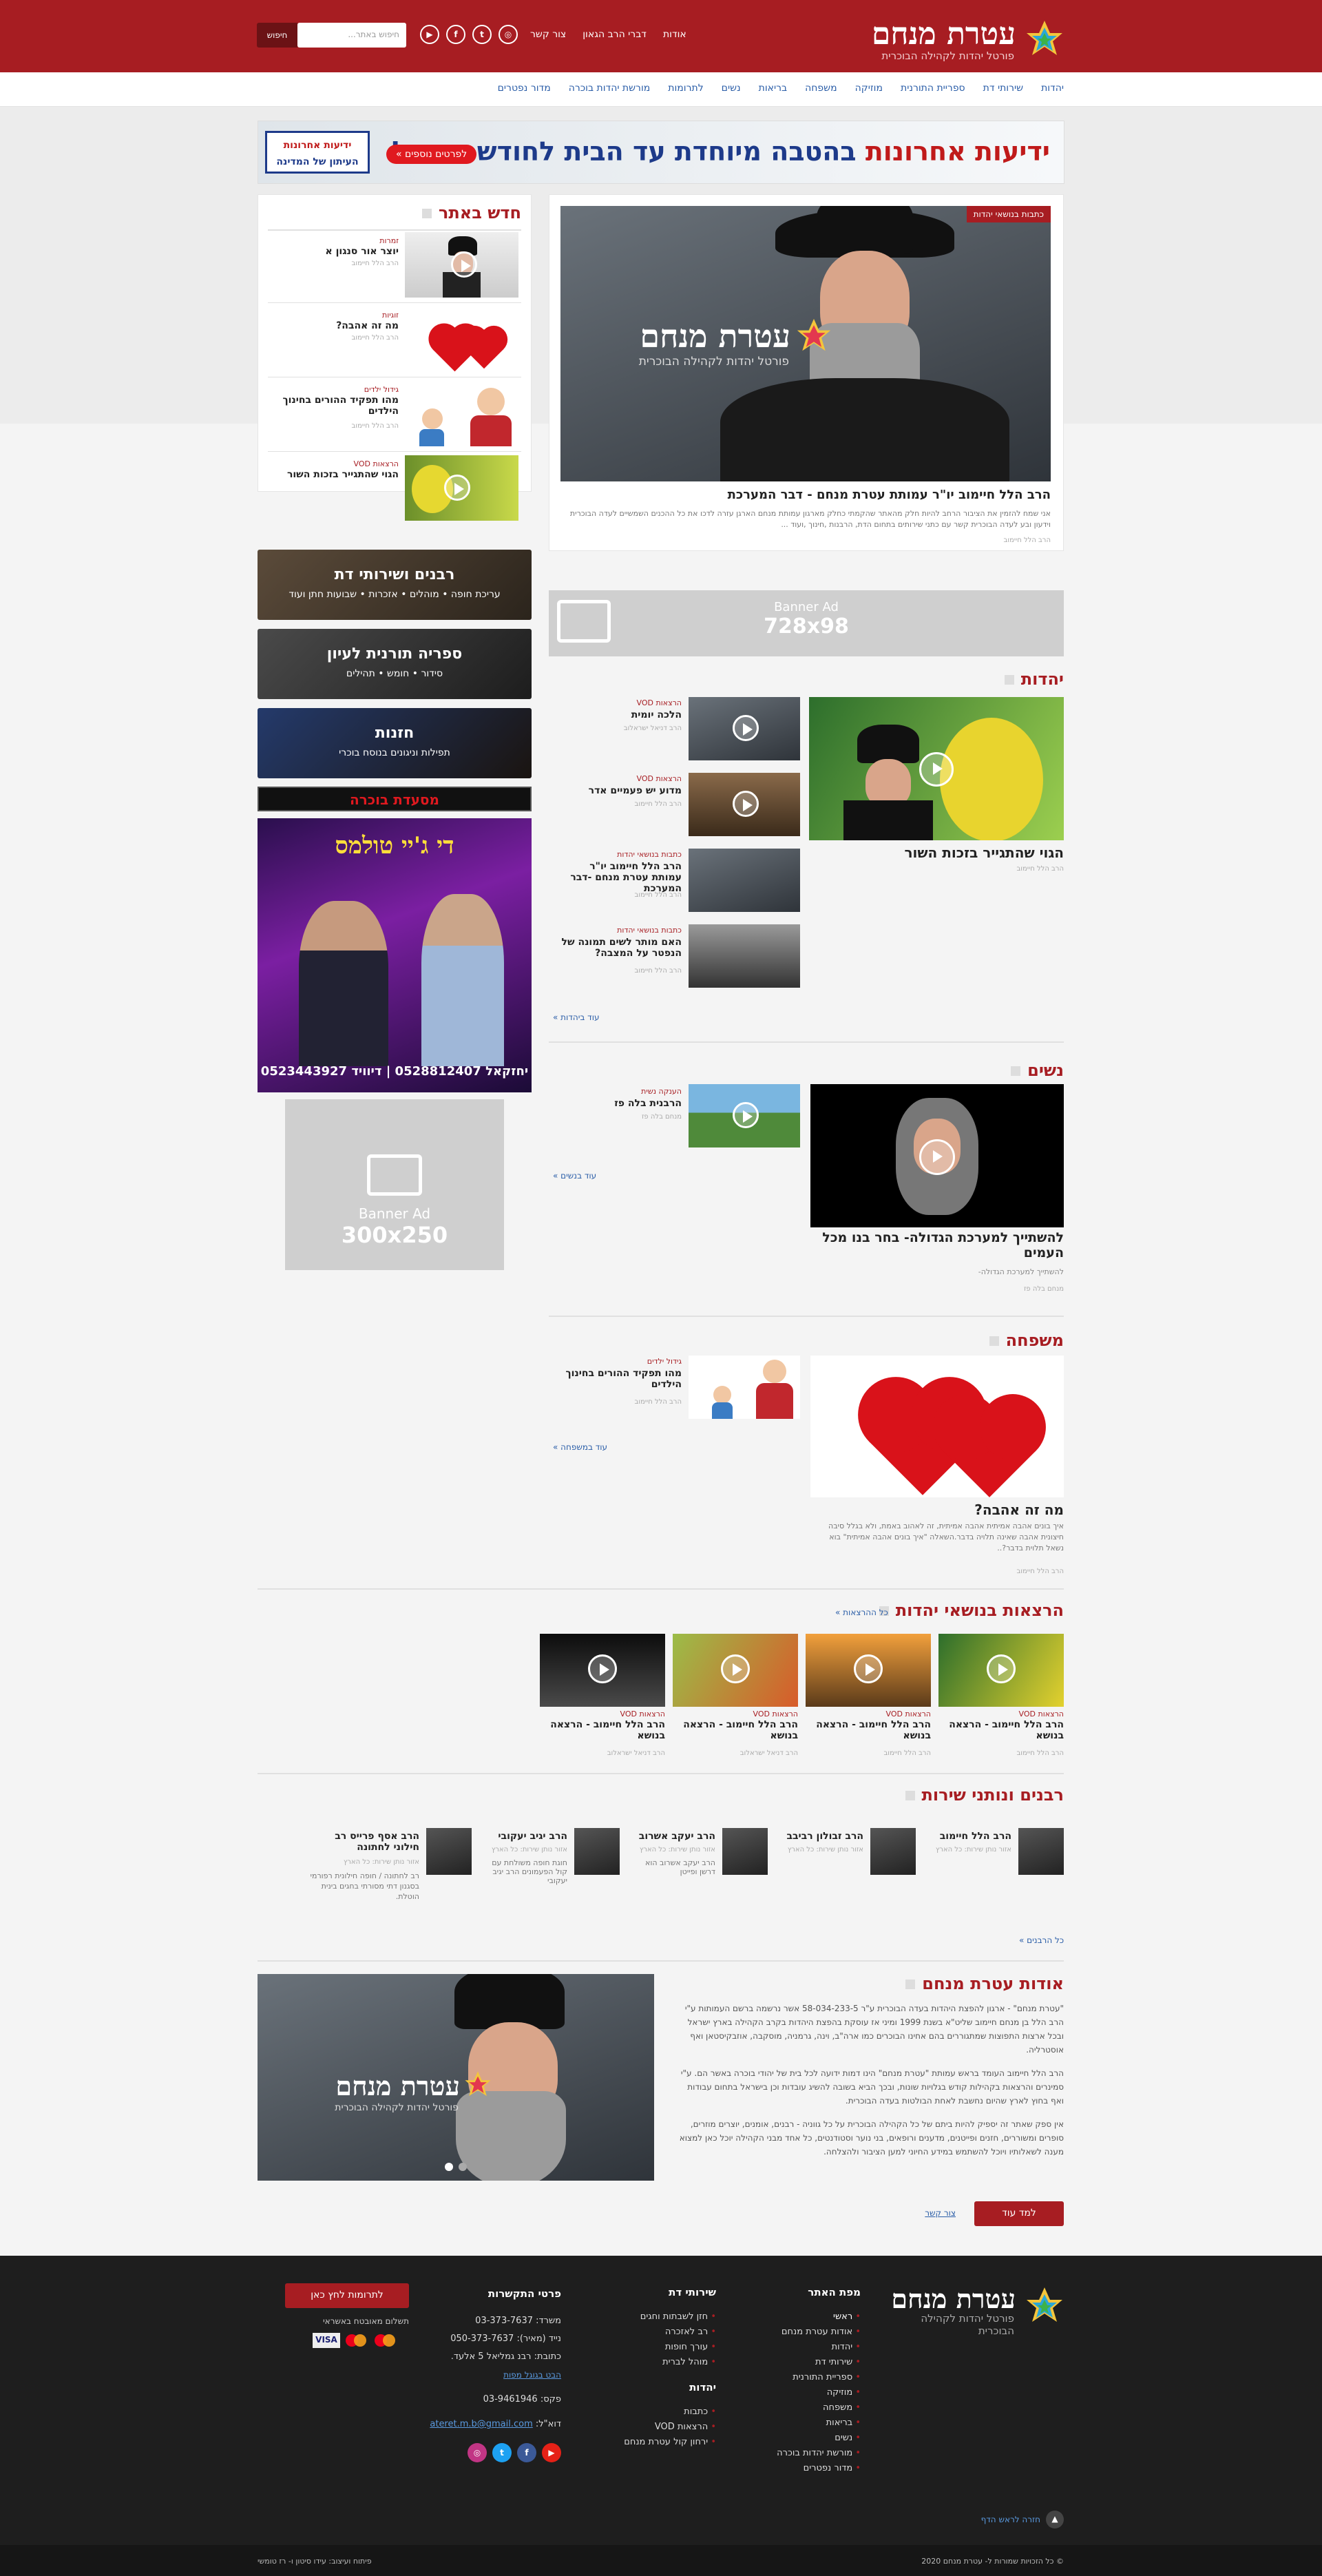  I want to click on side-strip-ad: מסעדת בוכרה, so click(395, 799).